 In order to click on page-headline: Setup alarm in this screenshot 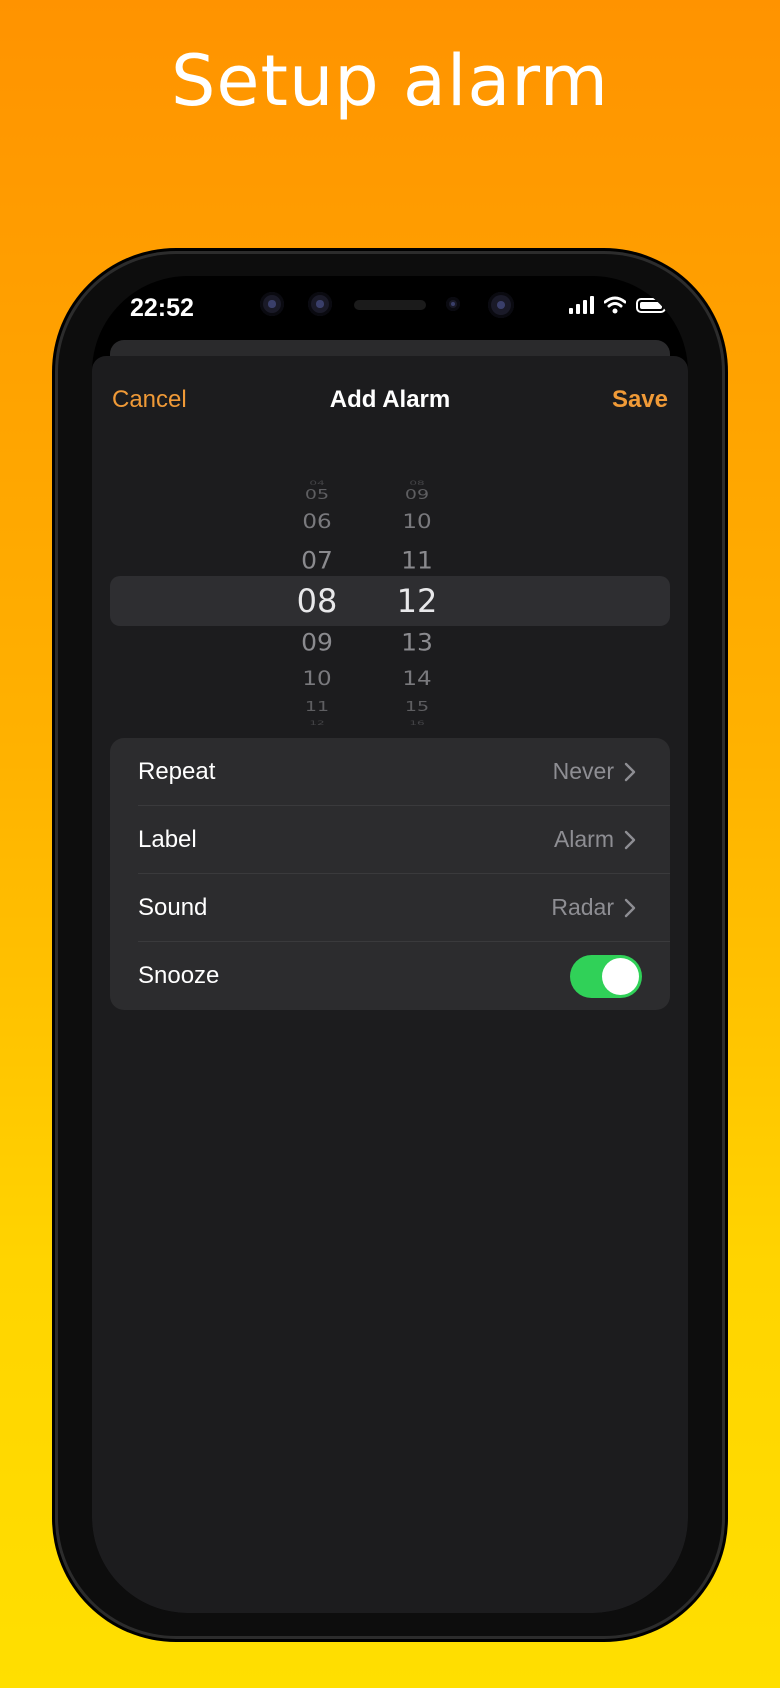, I will do `click(390, 81)`.